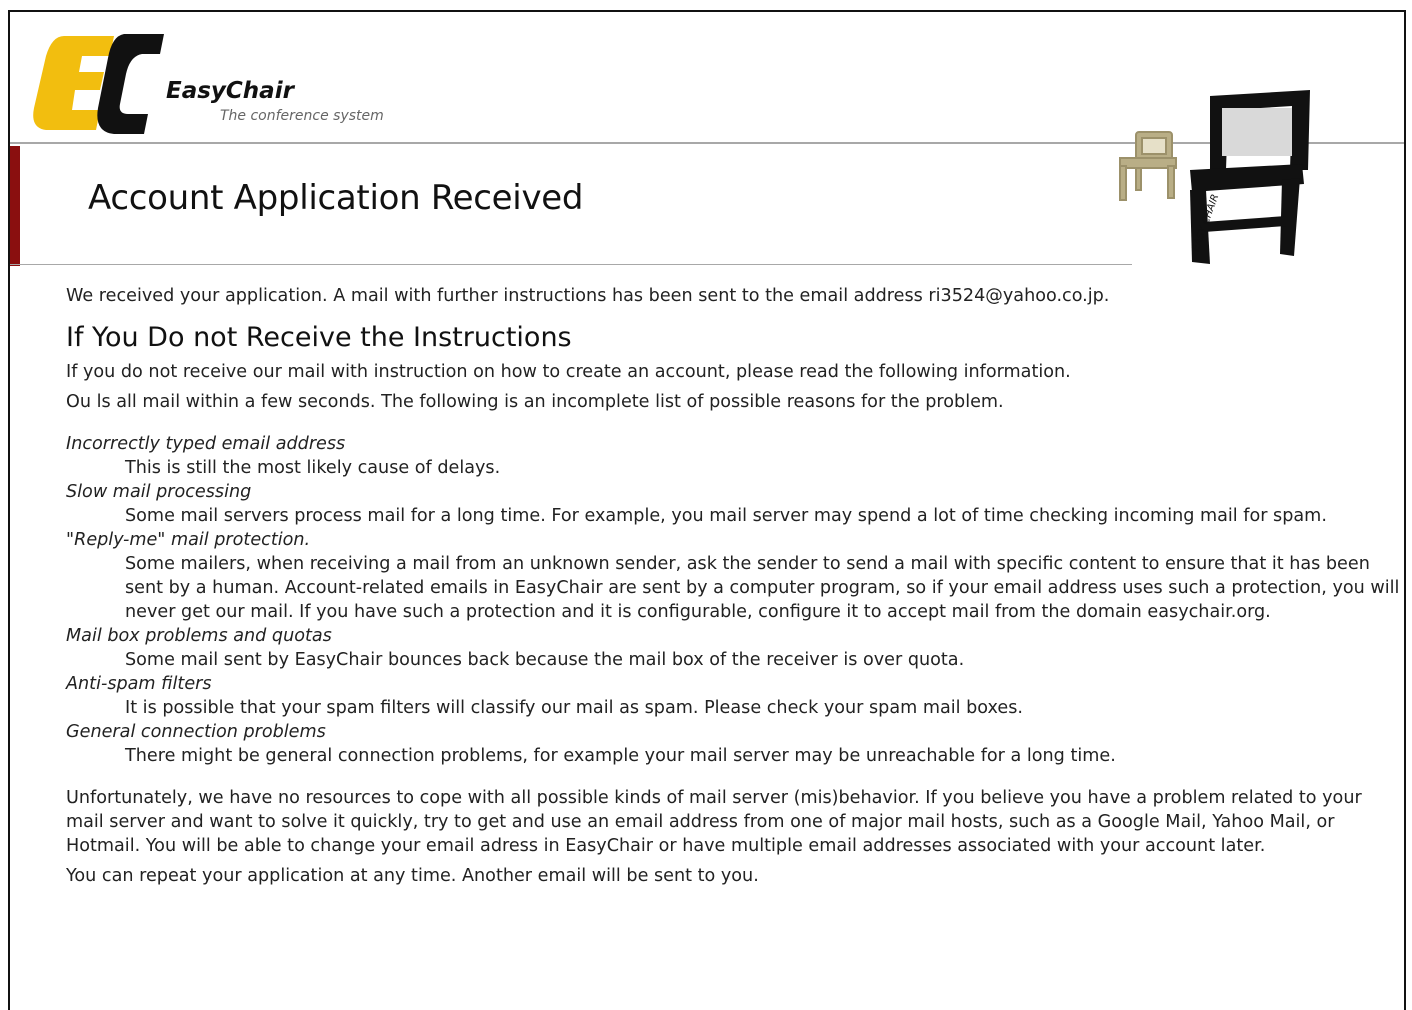  Describe the element at coordinates (1214, 177) in the screenshot. I see `chair-icon: EASY CHAIR` at that location.